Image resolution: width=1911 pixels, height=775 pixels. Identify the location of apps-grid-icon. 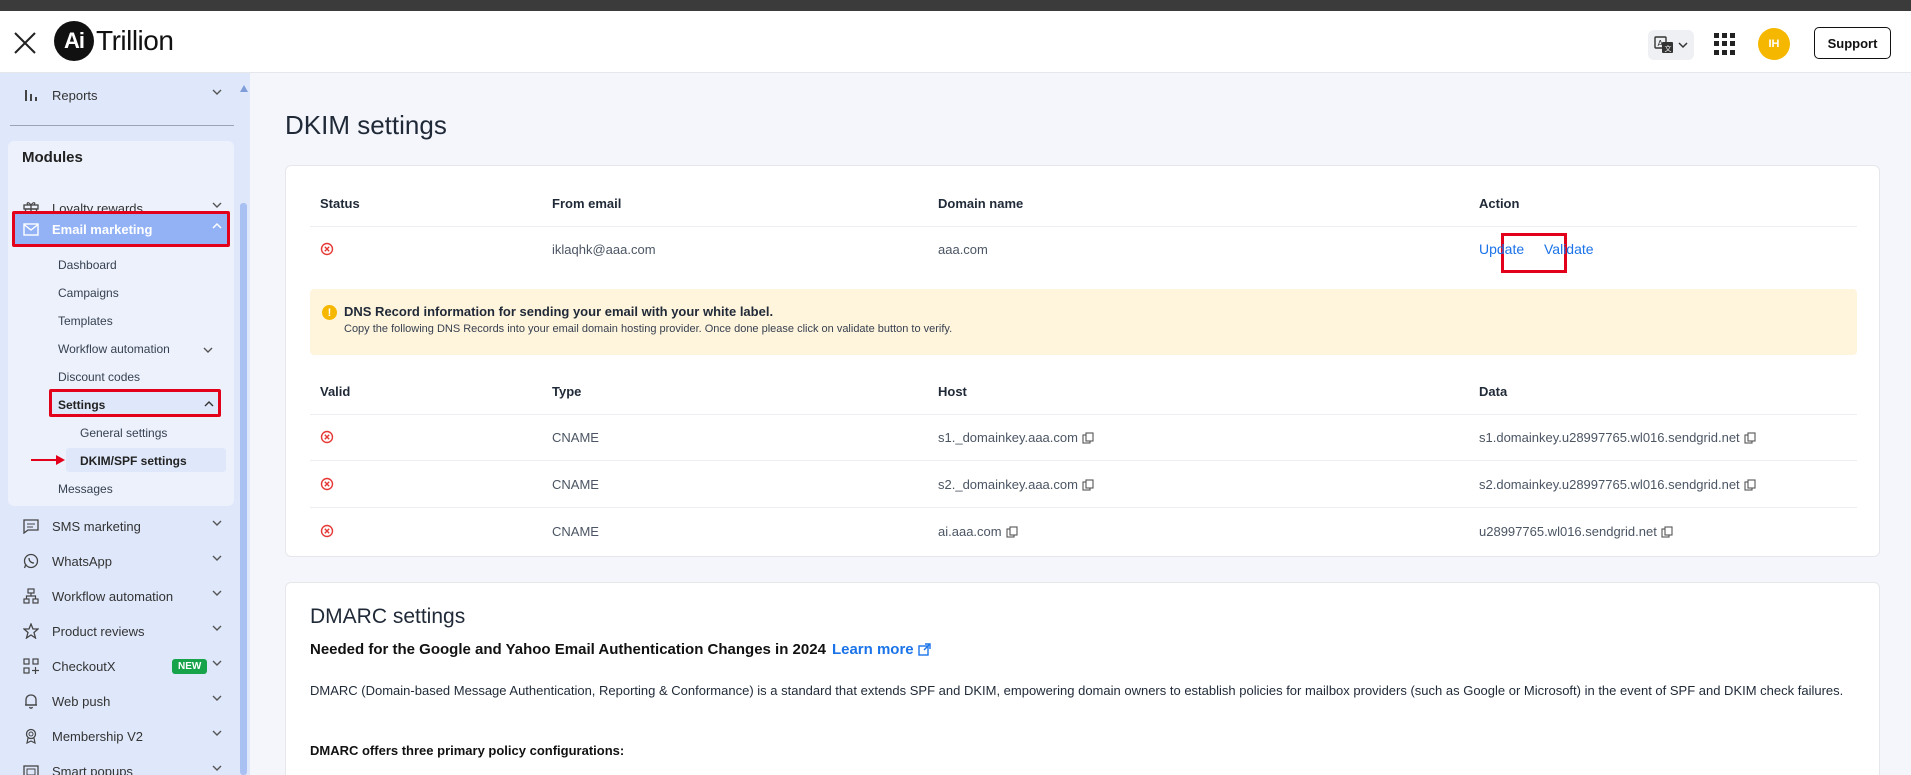
(1725, 44).